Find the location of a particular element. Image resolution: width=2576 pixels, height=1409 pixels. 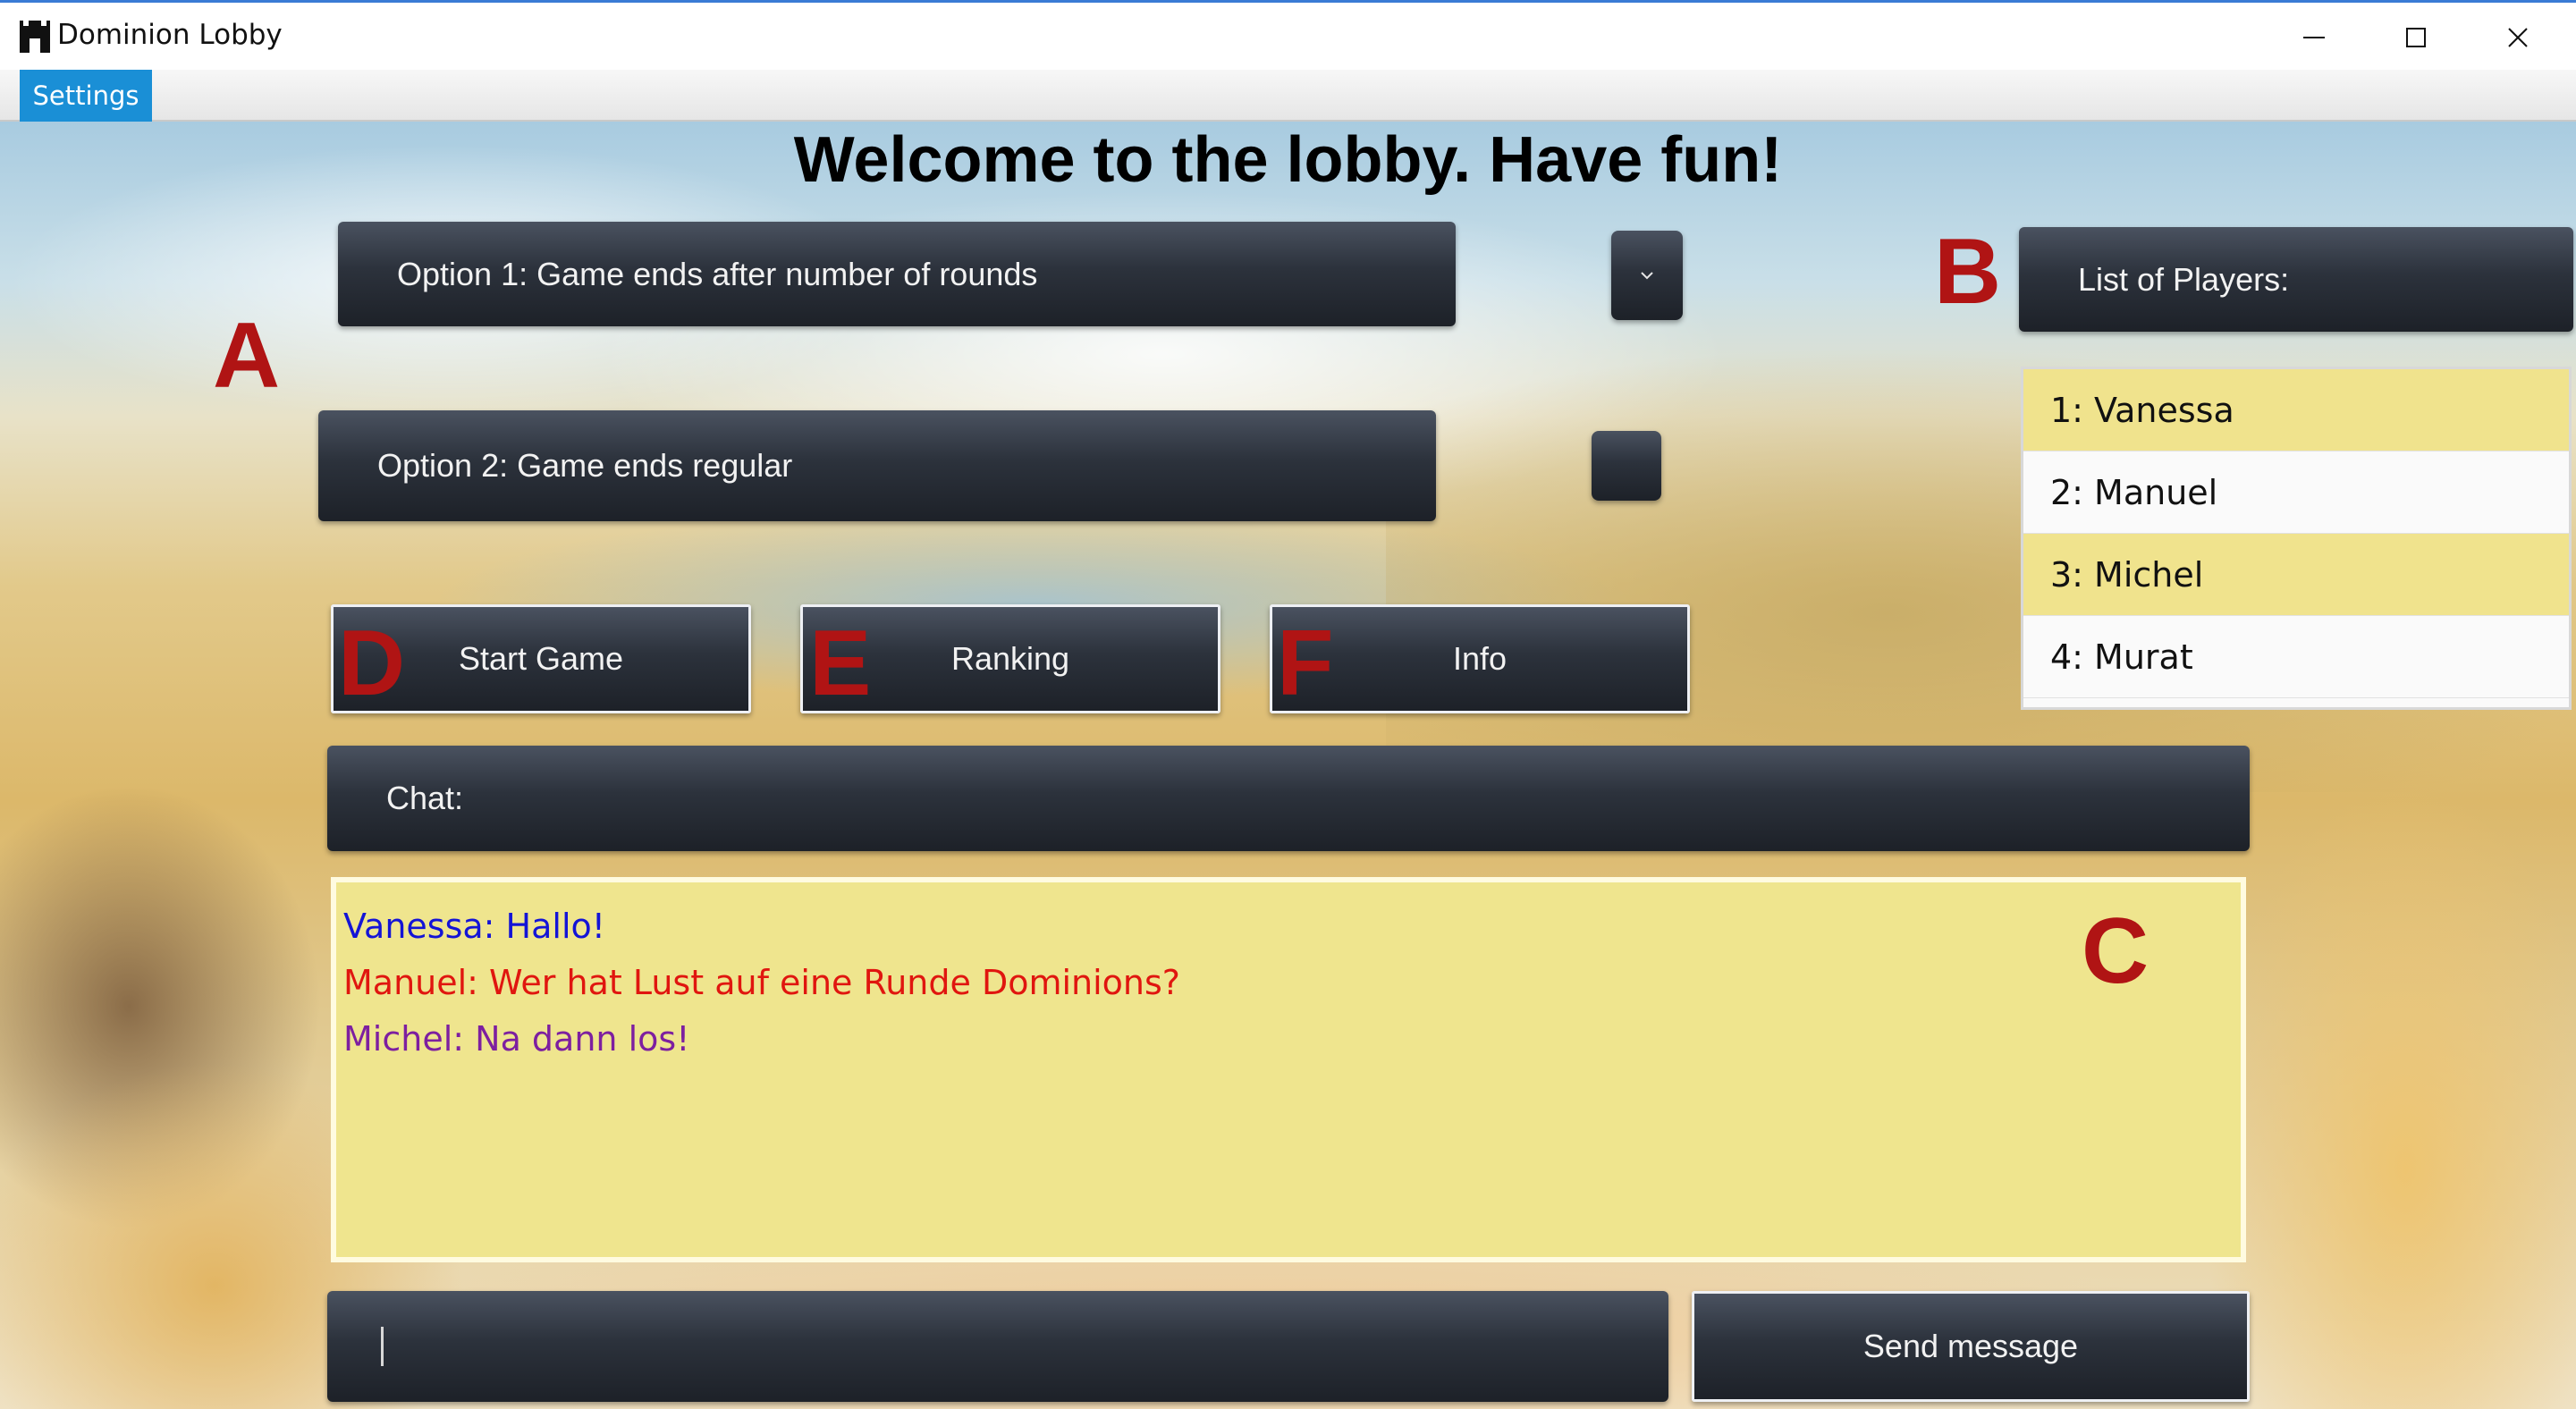

close-icon is located at coordinates (2518, 37).